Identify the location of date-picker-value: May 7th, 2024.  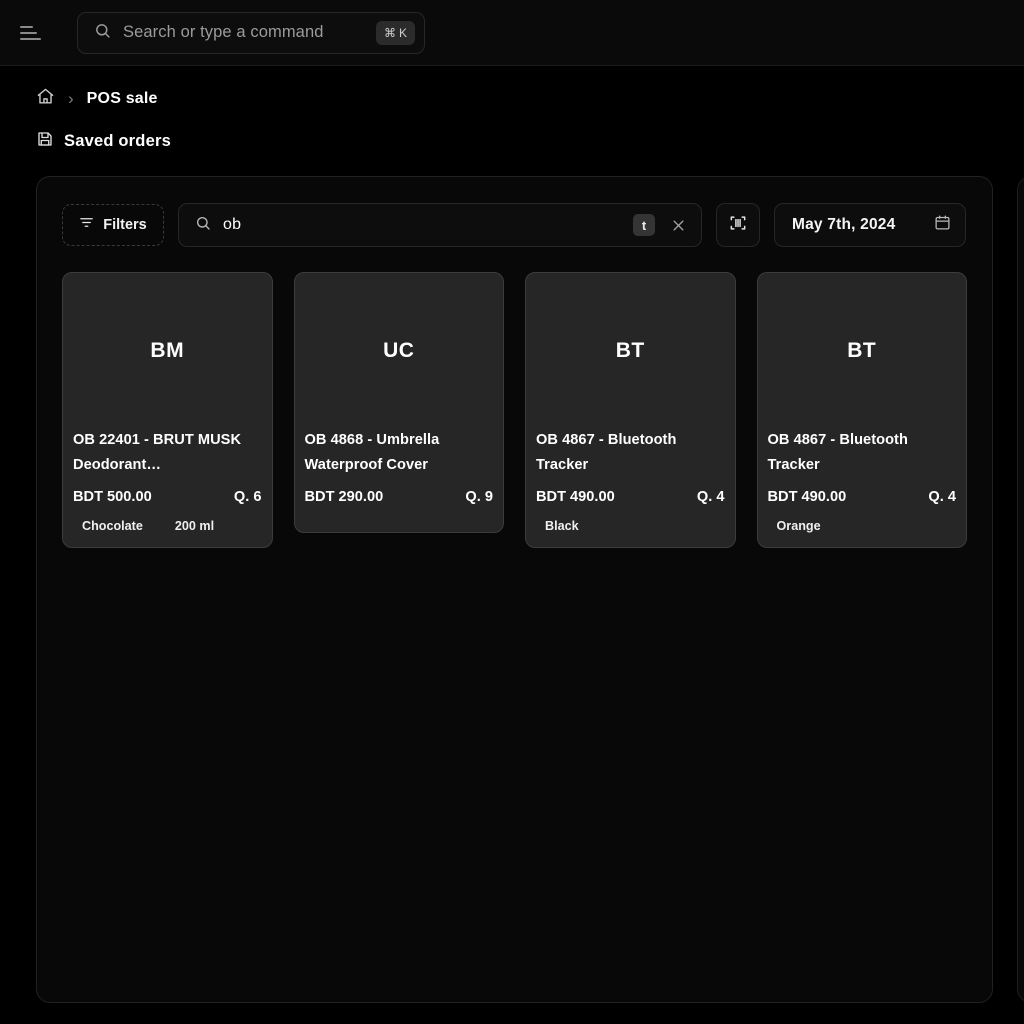
(844, 224).